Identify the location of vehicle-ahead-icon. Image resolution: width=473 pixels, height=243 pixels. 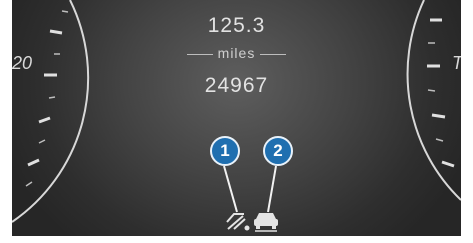
(266, 222).